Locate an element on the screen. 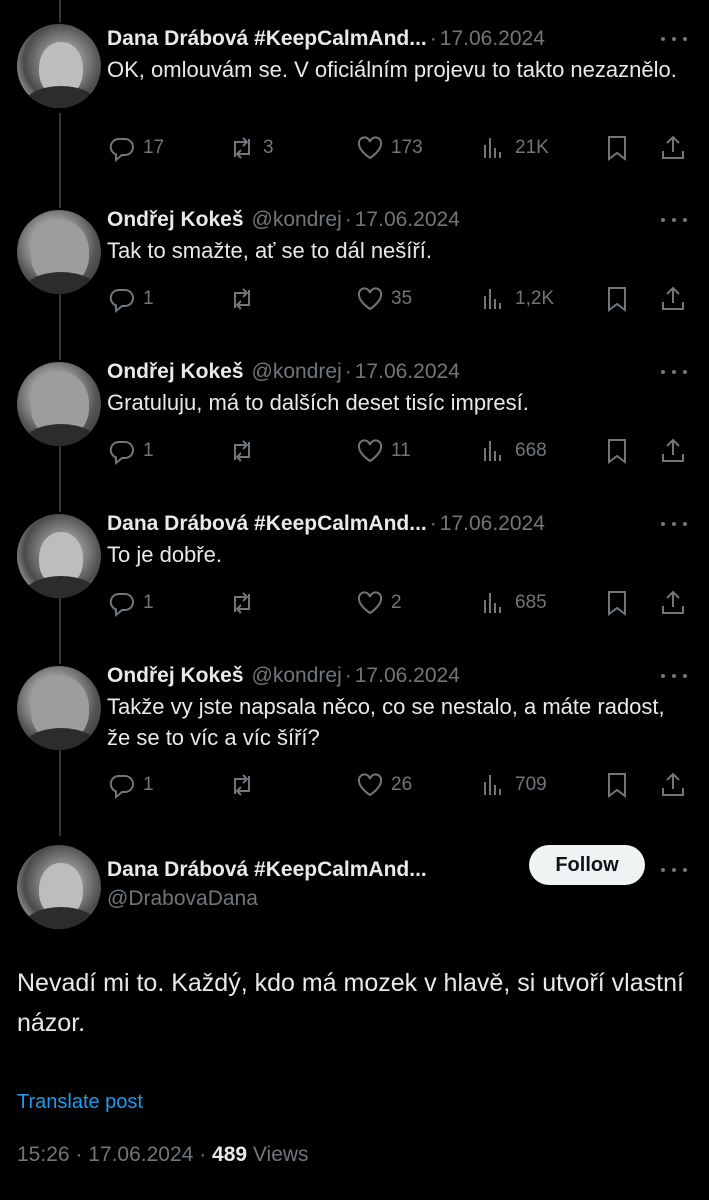  views-button: 21K is located at coordinates (514, 148).